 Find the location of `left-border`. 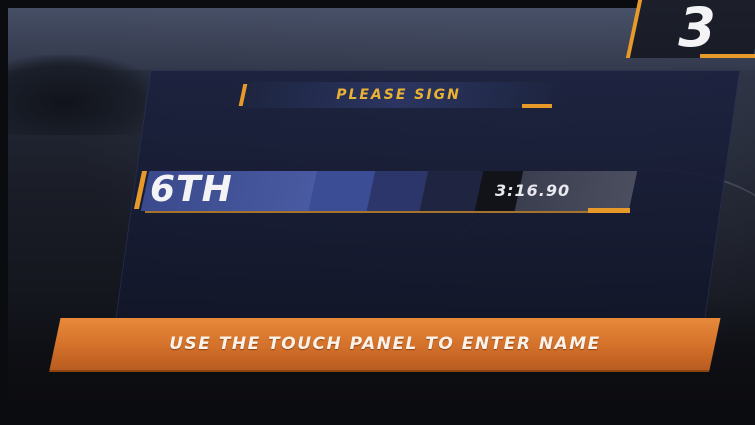

left-border is located at coordinates (4, 212).